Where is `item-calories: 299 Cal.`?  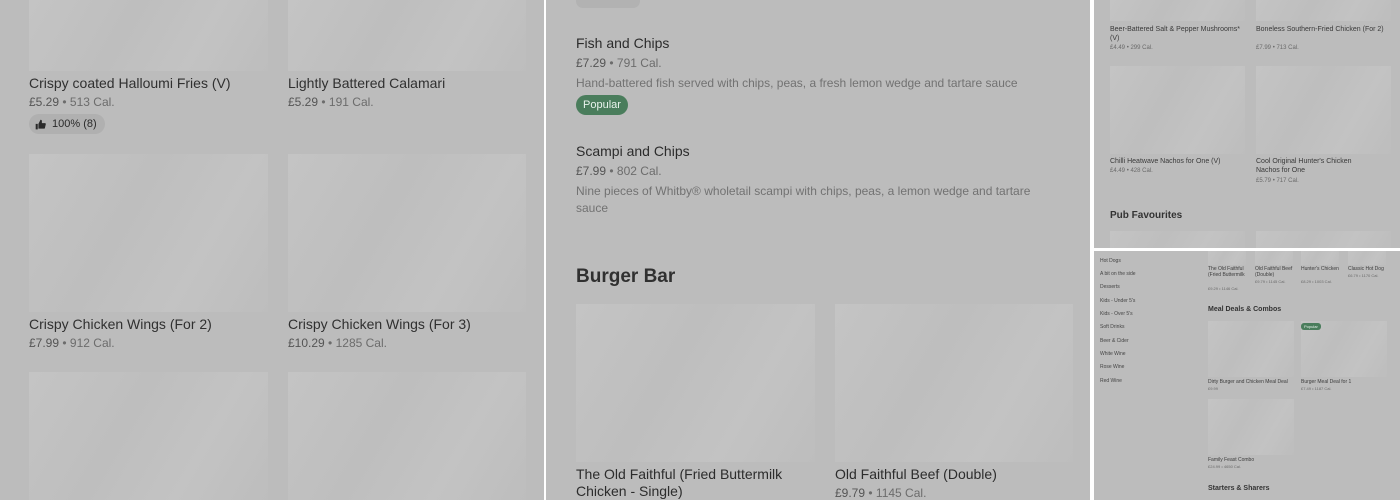
item-calories: 299 Cal. is located at coordinates (1141, 48).